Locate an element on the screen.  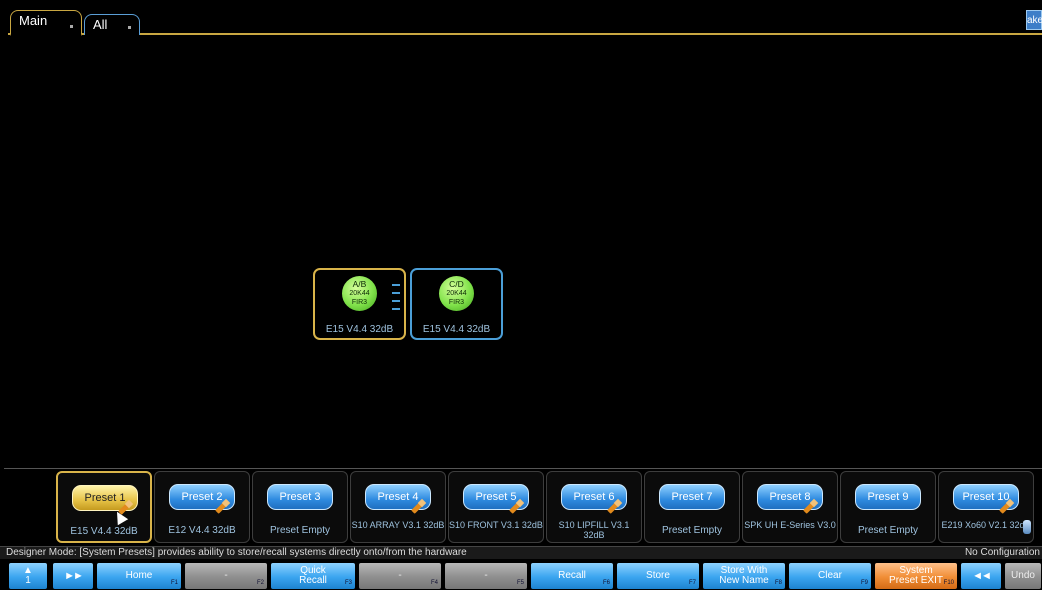
preset-4-desc: S10 ARRAY V3.1 32dB is located at coordinates (398, 525).